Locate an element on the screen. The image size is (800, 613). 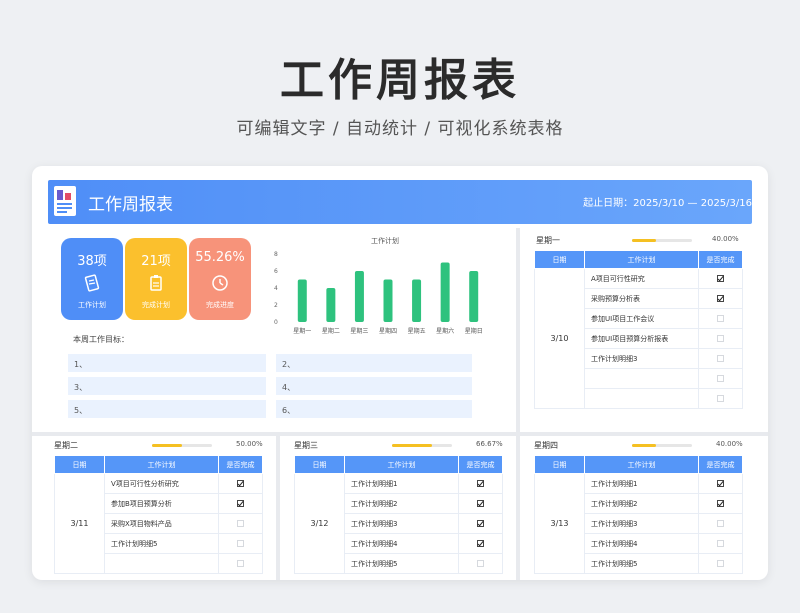
table-header-row: 日期 工作计划 是否完成 is located at coordinates (158, 464).